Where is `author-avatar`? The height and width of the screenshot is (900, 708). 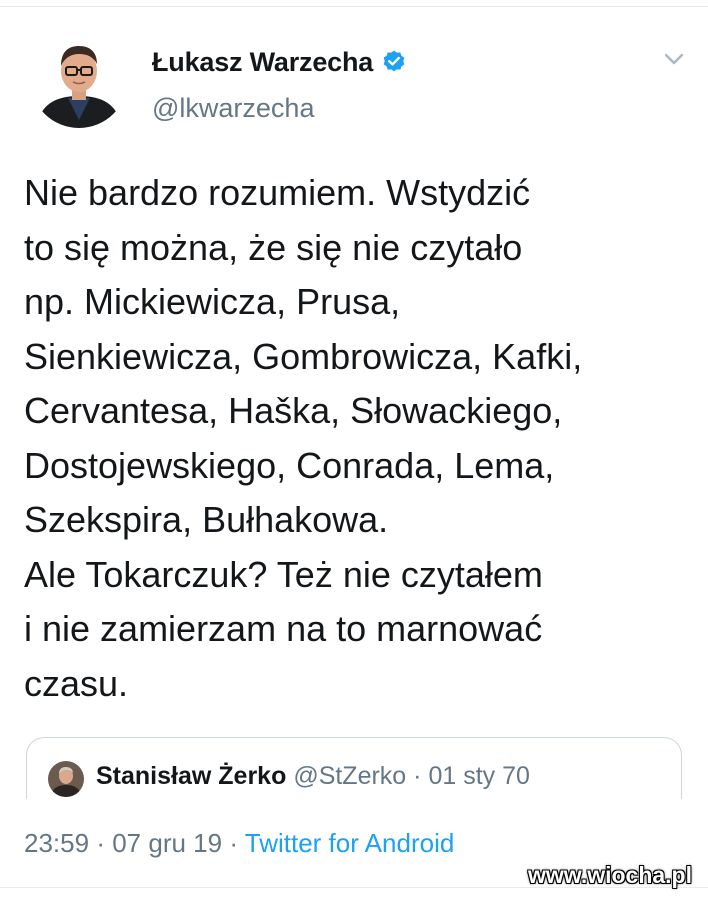 author-avatar is located at coordinates (79, 79).